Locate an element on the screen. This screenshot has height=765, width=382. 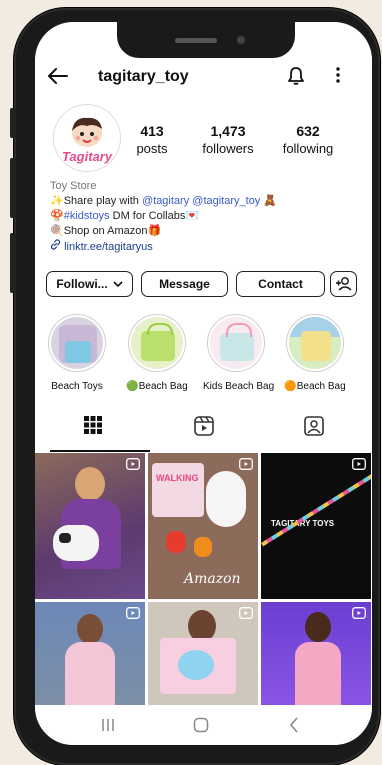
stat-value: 1,473 is located at coordinates (228, 131).